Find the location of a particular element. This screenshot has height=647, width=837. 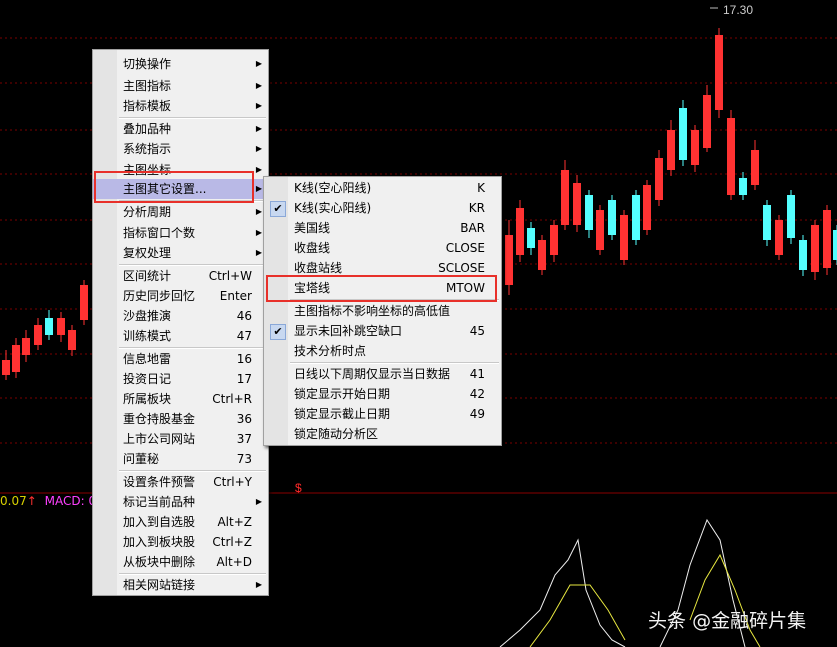

submenu-item-label: 锁定显示截止日期 is located at coordinates (342, 414).